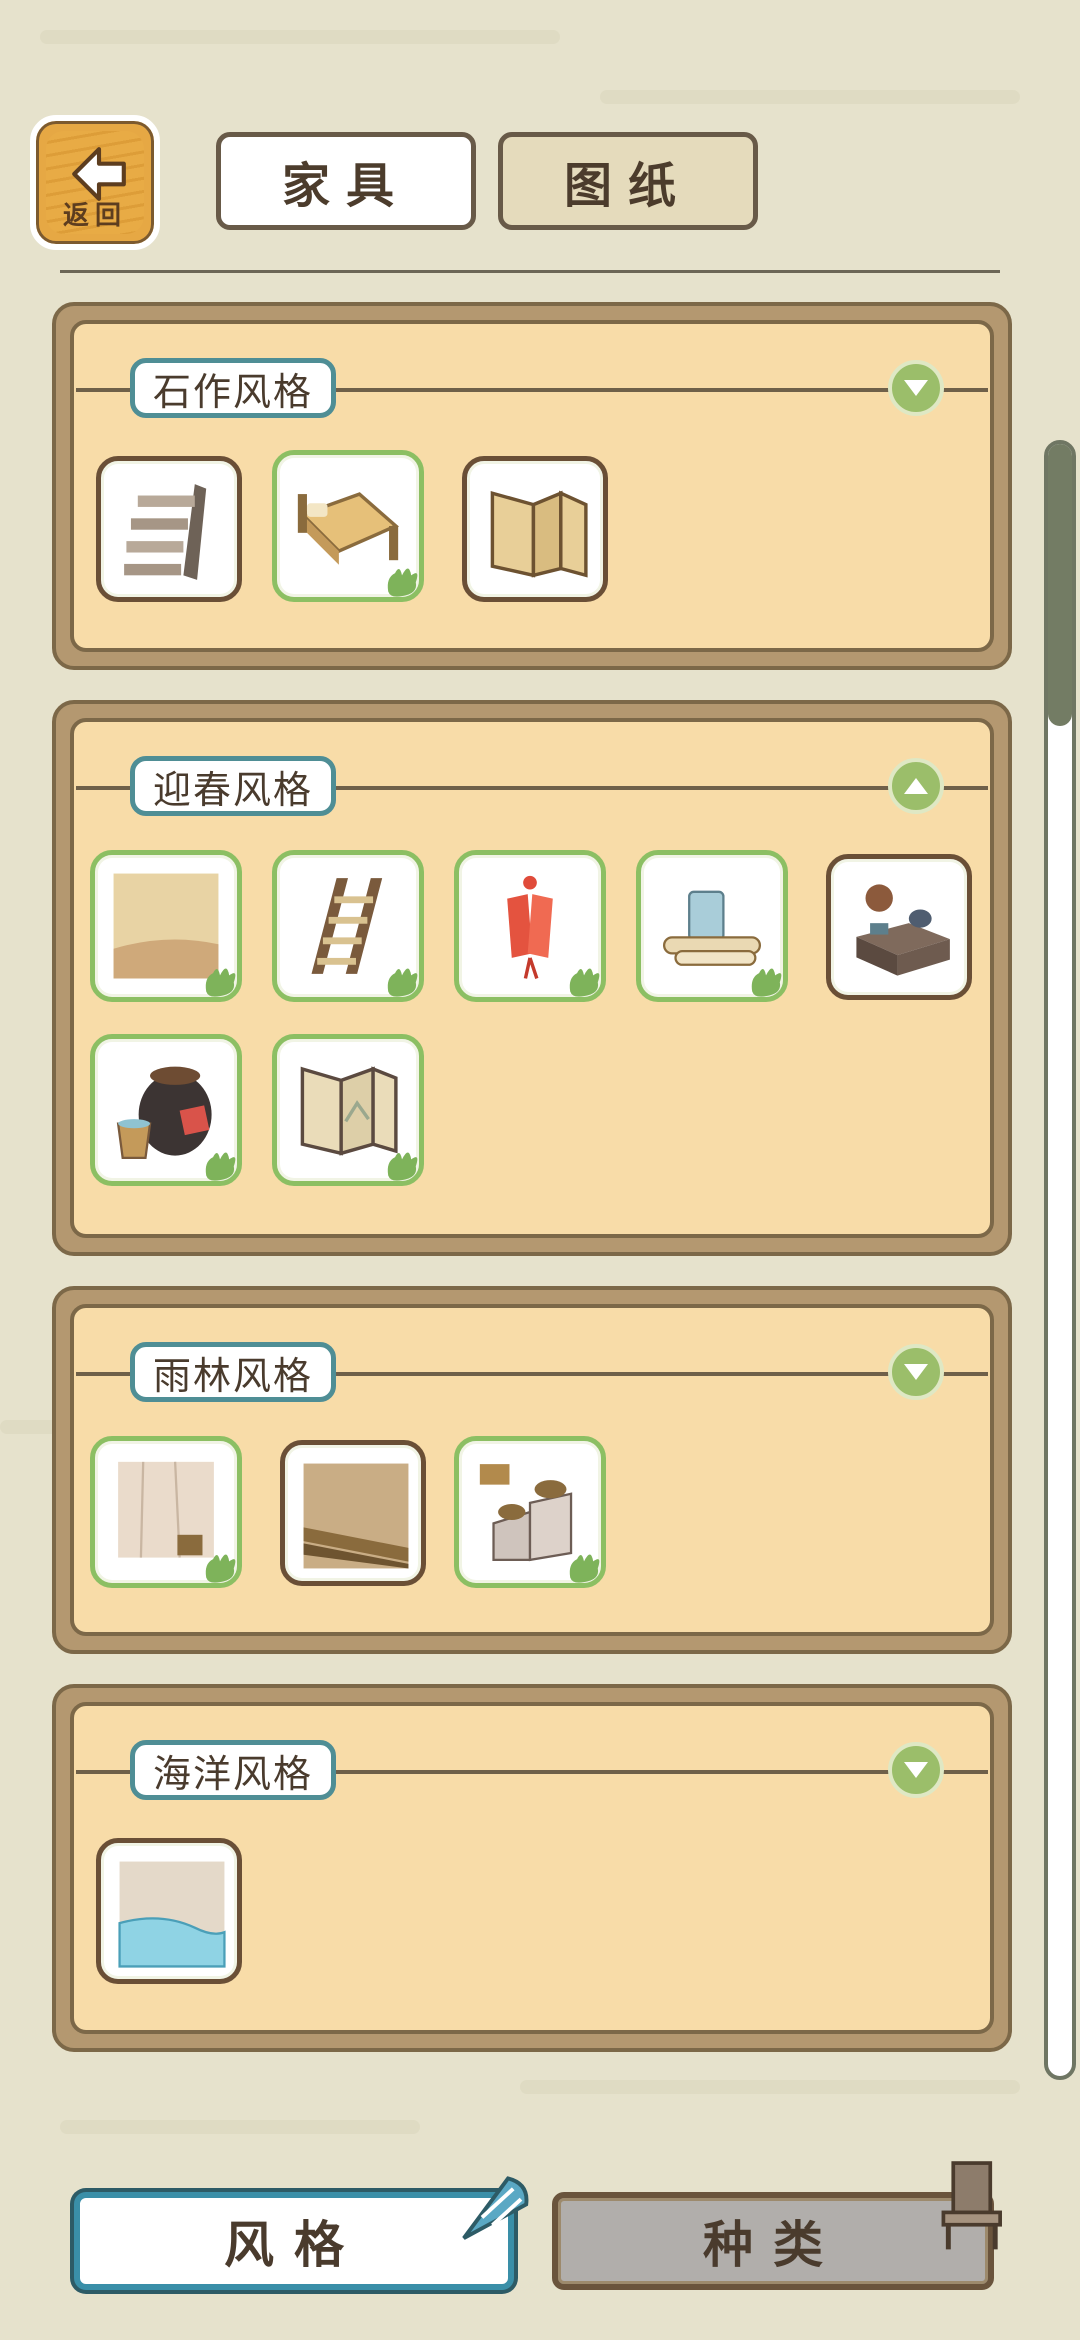 The width and height of the screenshot is (1080, 2340). What do you see at coordinates (233, 1770) in the screenshot?
I see `section-title: 海洋风格` at bounding box center [233, 1770].